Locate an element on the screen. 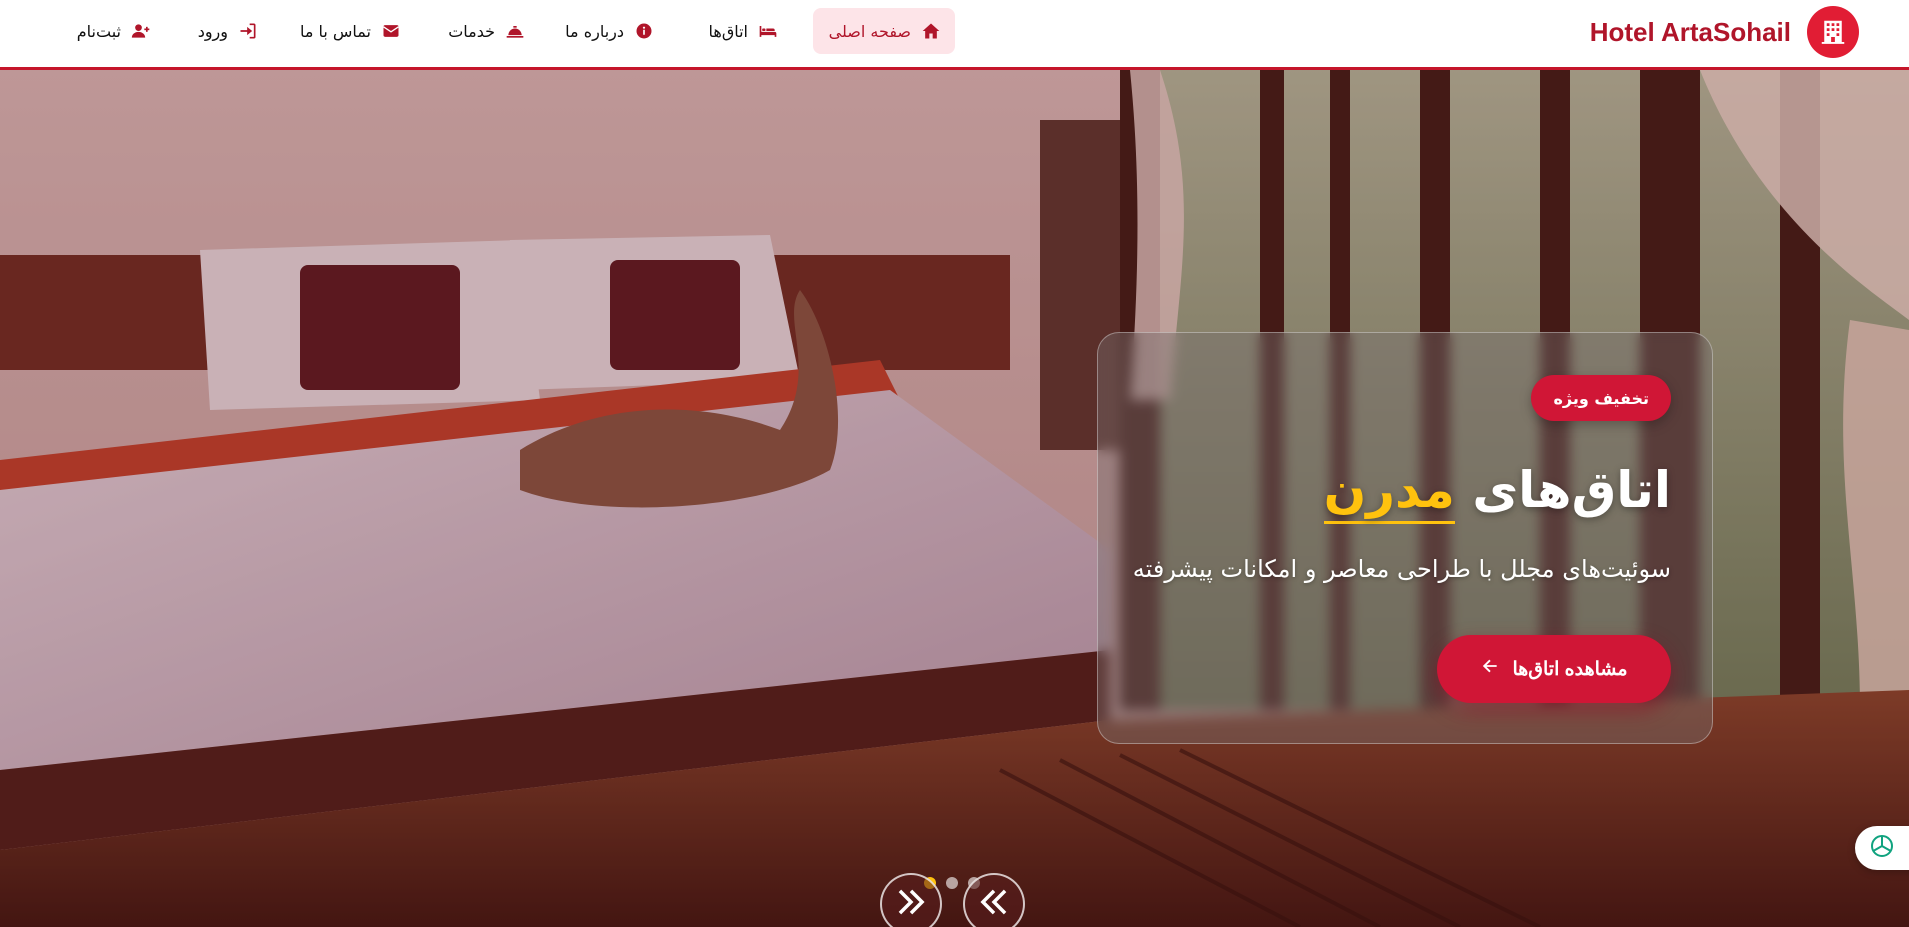  brand: Hotel ArtaSohail is located at coordinates (1724, 32).